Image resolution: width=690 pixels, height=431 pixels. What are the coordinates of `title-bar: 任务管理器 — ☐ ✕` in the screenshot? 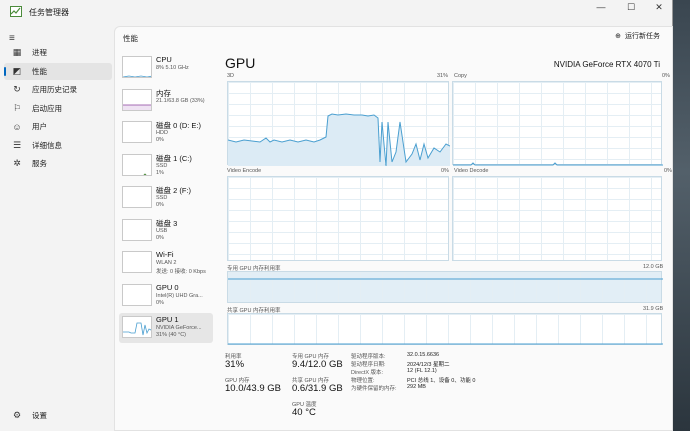 It's located at (336, 12).